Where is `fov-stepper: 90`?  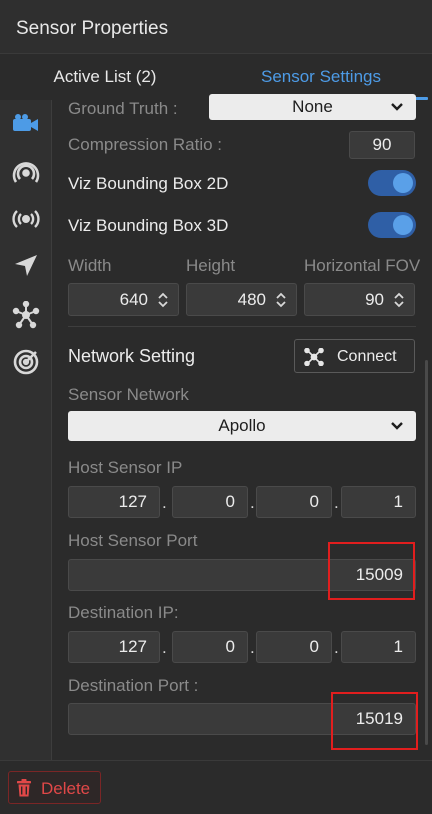 fov-stepper: 90 is located at coordinates (359, 299).